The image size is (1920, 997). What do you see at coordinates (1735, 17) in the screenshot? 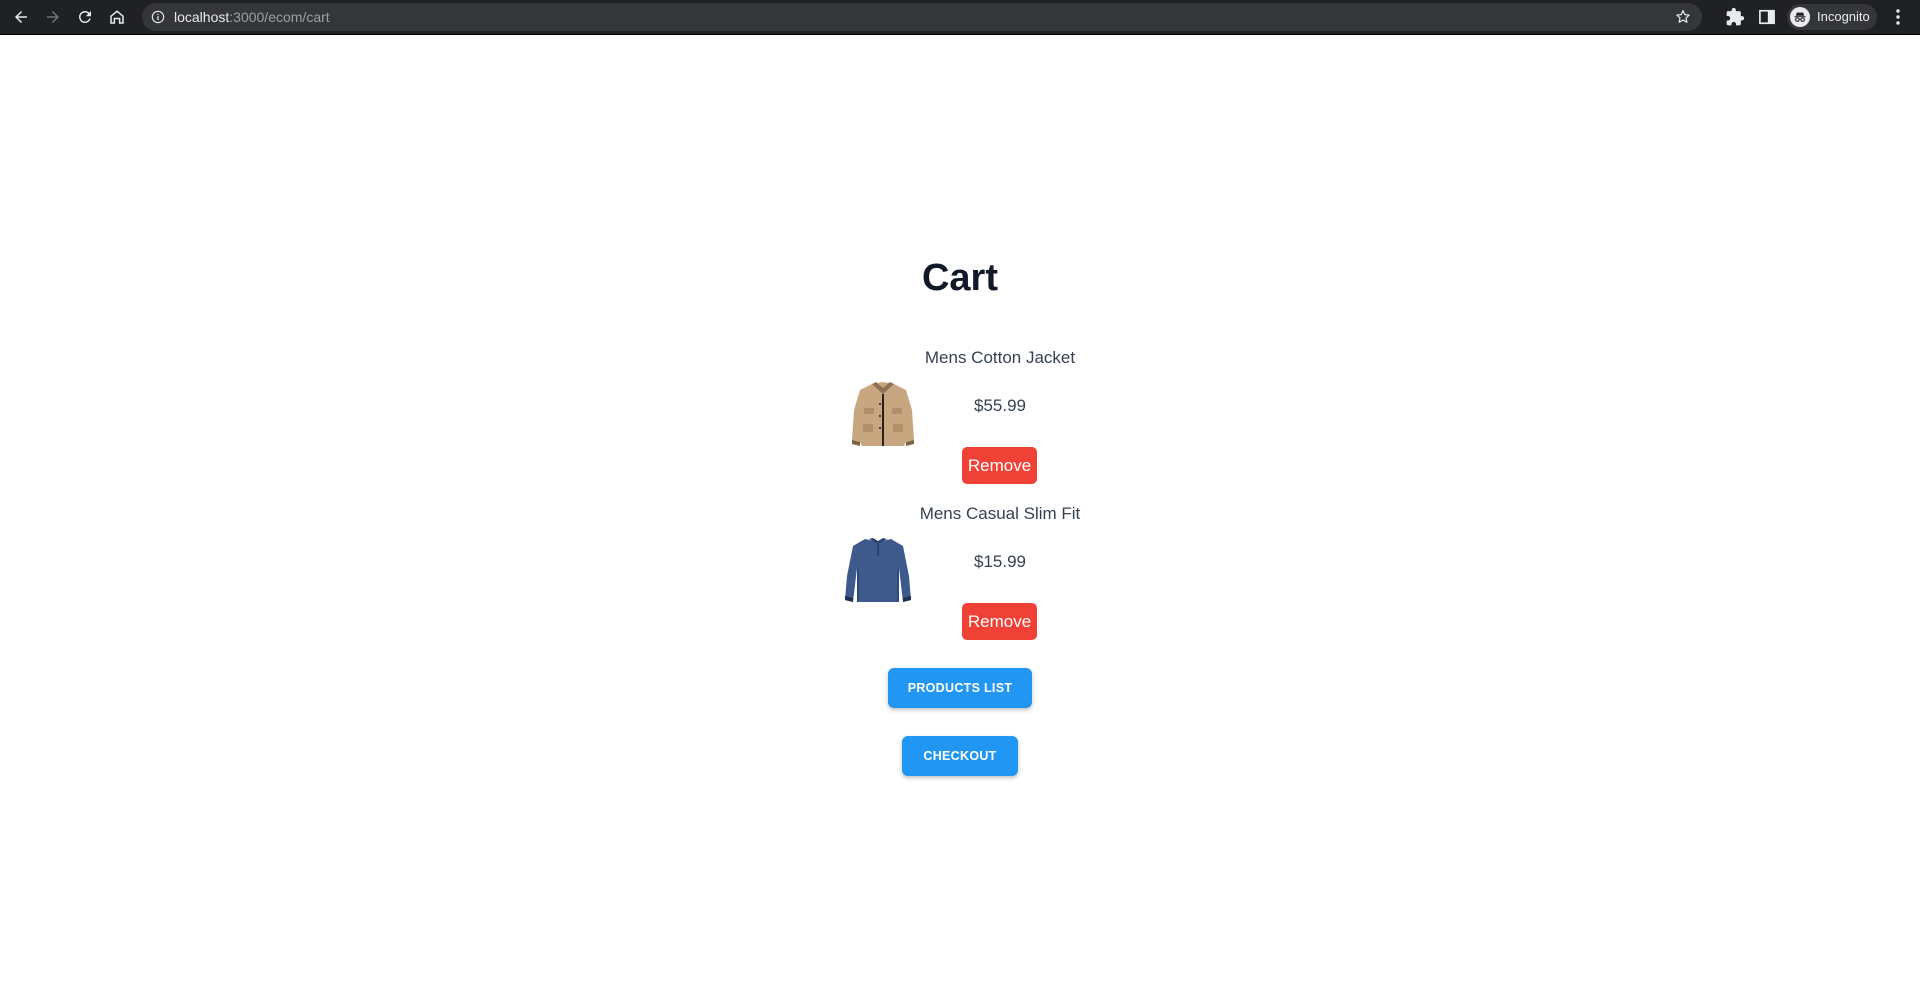
I see `extensions-puzzle-icon` at bounding box center [1735, 17].